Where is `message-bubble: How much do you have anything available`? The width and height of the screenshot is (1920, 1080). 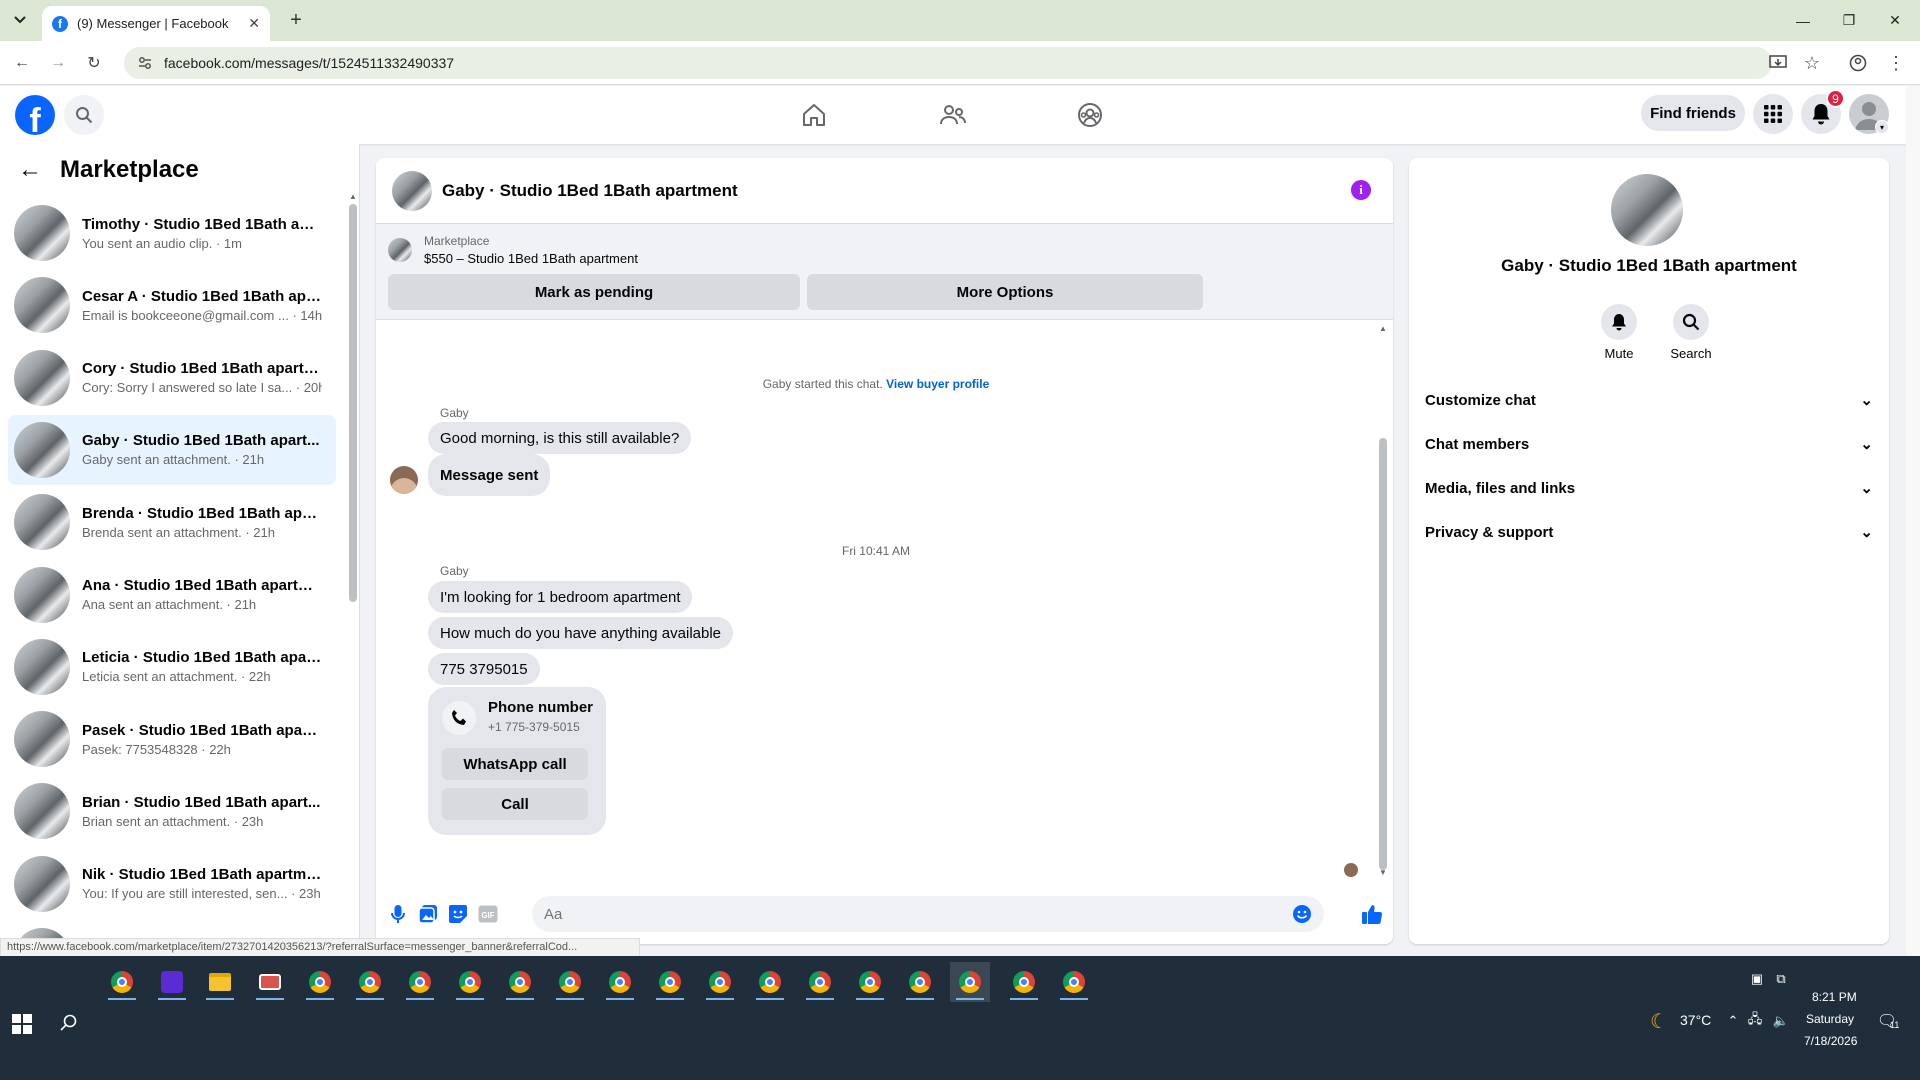
message-bubble: How much do you have anything available is located at coordinates (581, 633).